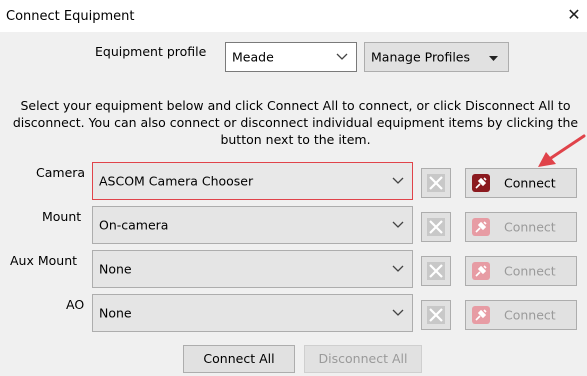 The width and height of the screenshot is (587, 376). What do you see at coordinates (253, 57) in the screenshot?
I see `equipment-profile-value: Meade` at bounding box center [253, 57].